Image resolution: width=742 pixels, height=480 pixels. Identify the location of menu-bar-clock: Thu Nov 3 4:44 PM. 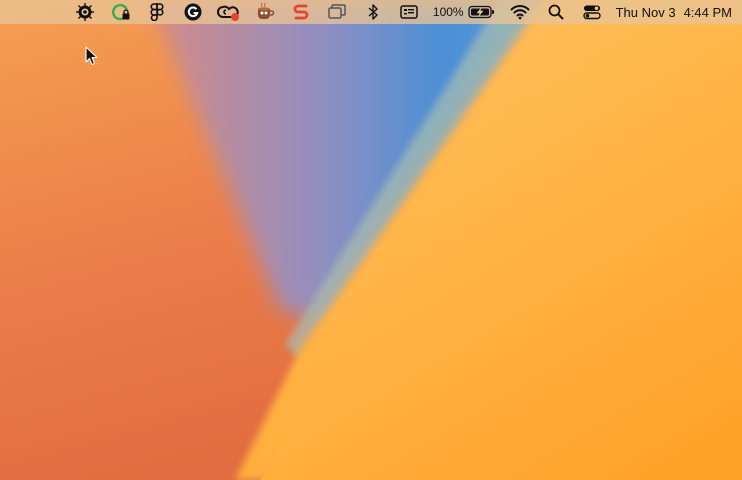
(674, 12).